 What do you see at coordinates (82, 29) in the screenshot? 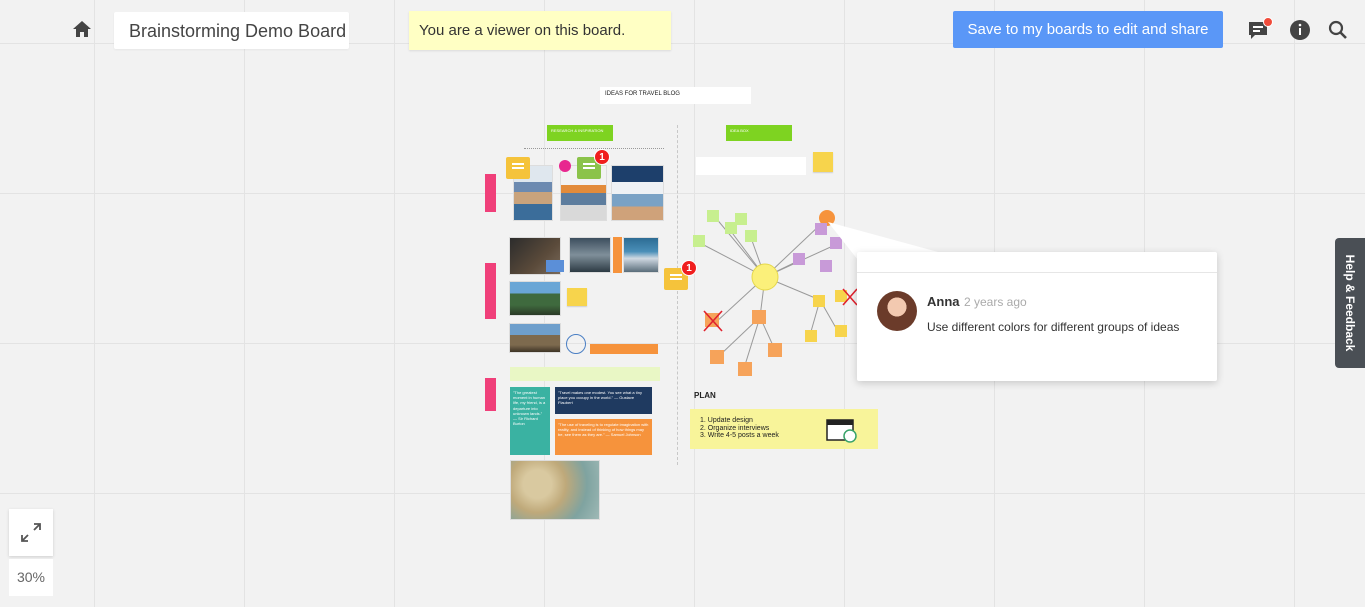
I see `home-icon` at bounding box center [82, 29].